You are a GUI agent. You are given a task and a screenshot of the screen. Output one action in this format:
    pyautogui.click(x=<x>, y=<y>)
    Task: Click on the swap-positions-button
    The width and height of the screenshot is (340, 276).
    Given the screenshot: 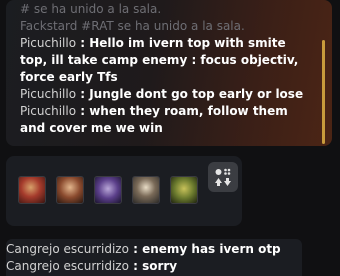 What is the action you would take?
    pyautogui.click(x=223, y=177)
    